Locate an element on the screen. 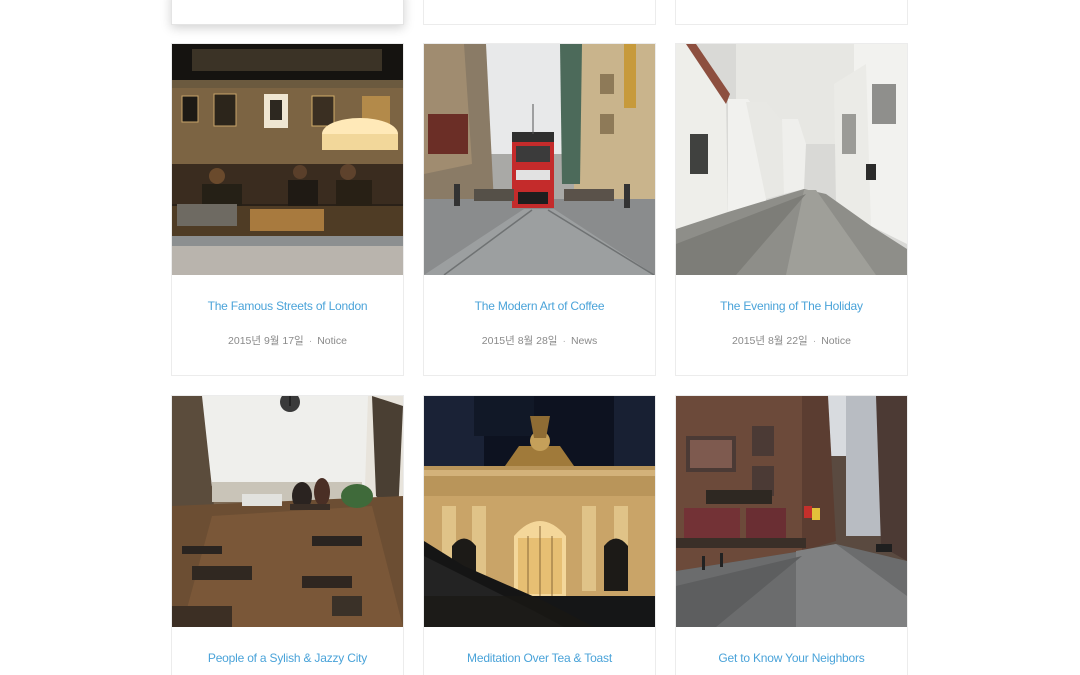  post-card: People of a Sylish & Jazzy City is located at coordinates (287, 535).